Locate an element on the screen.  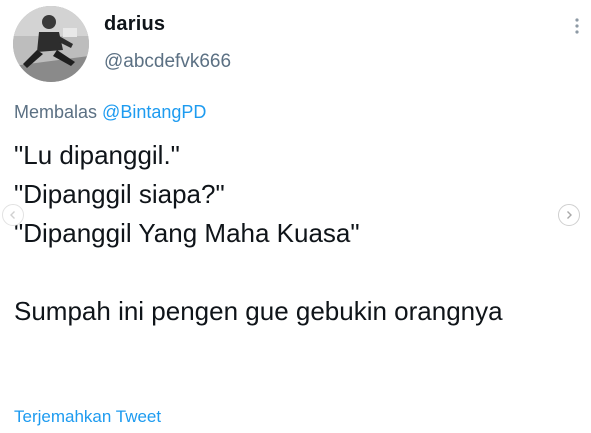
avatar-photo is located at coordinates (51, 44).